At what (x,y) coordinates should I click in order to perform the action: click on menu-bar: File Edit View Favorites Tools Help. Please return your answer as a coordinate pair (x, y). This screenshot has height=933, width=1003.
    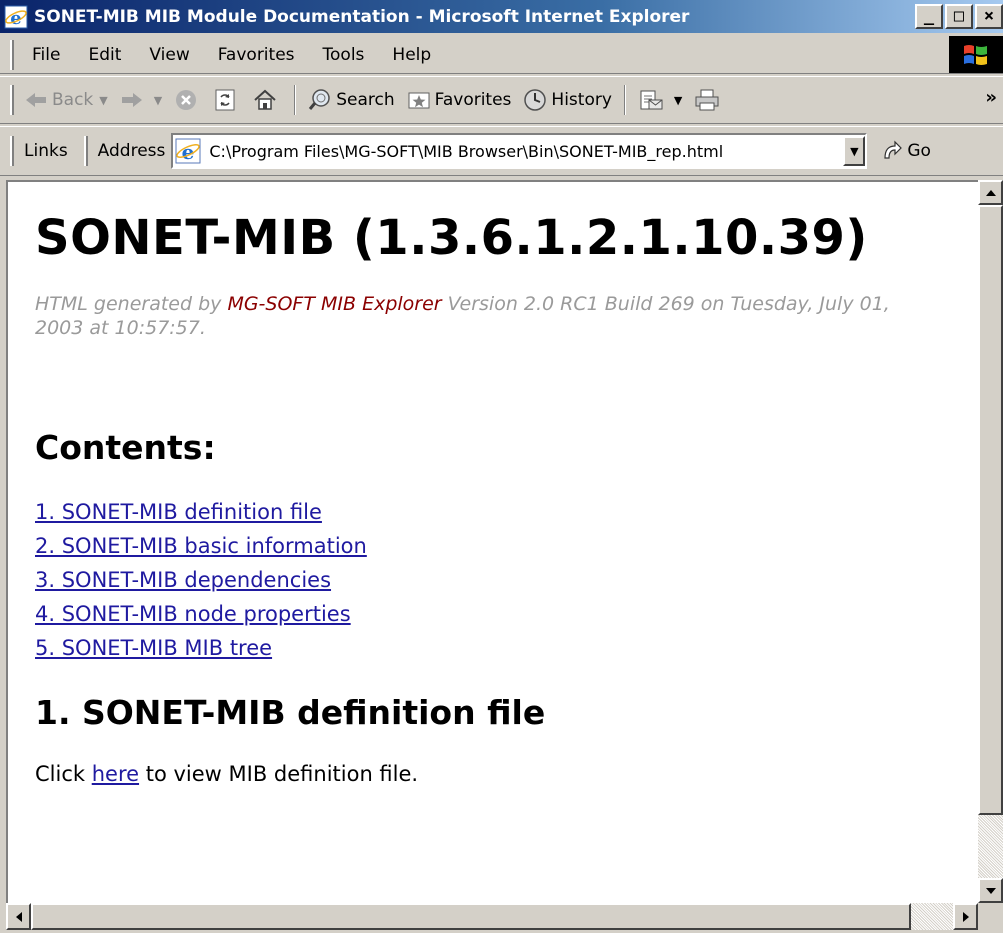
    Looking at the image, I should click on (501, 55).